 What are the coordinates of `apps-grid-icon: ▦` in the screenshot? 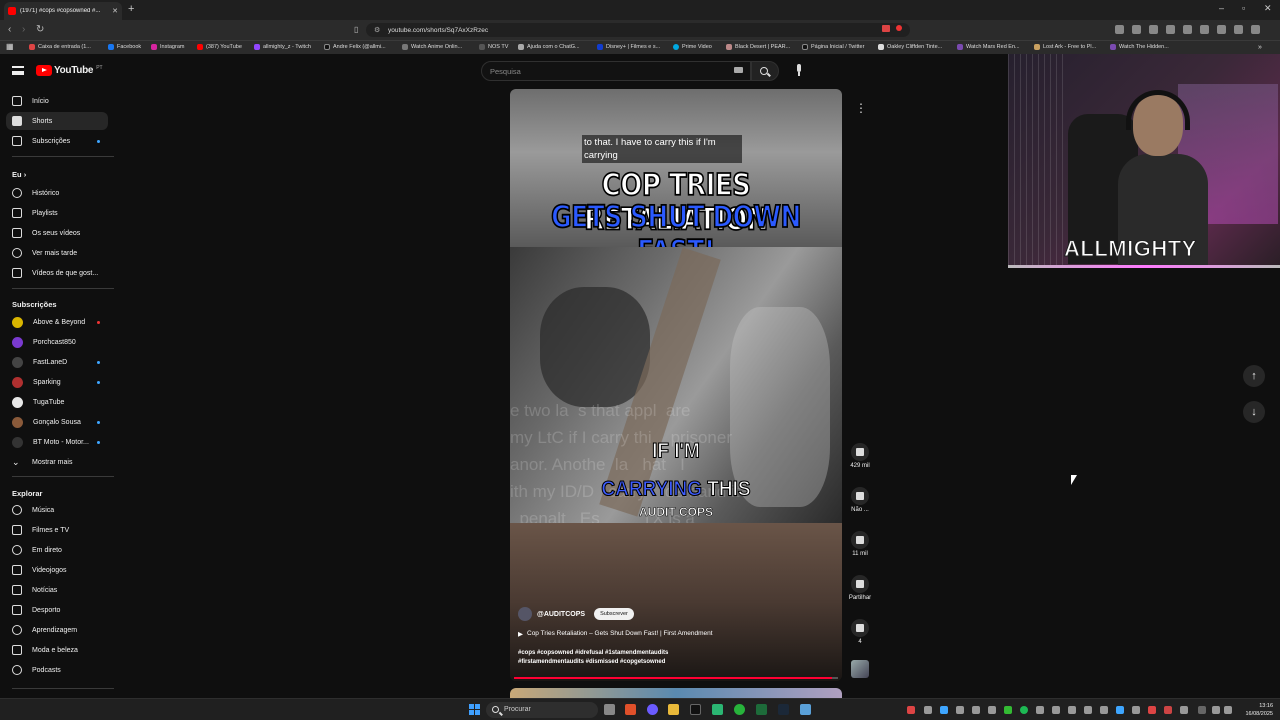 It's located at (10, 46).